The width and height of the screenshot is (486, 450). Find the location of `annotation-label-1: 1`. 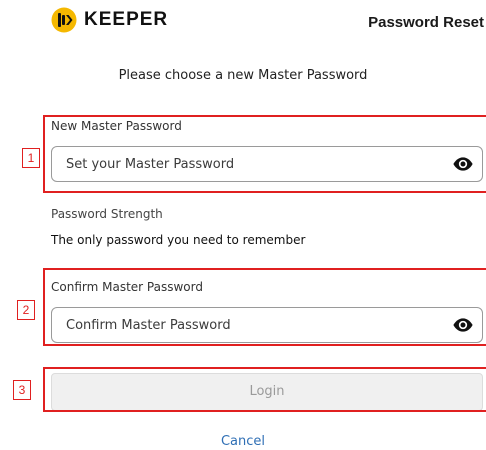

annotation-label-1: 1 is located at coordinates (31, 158).